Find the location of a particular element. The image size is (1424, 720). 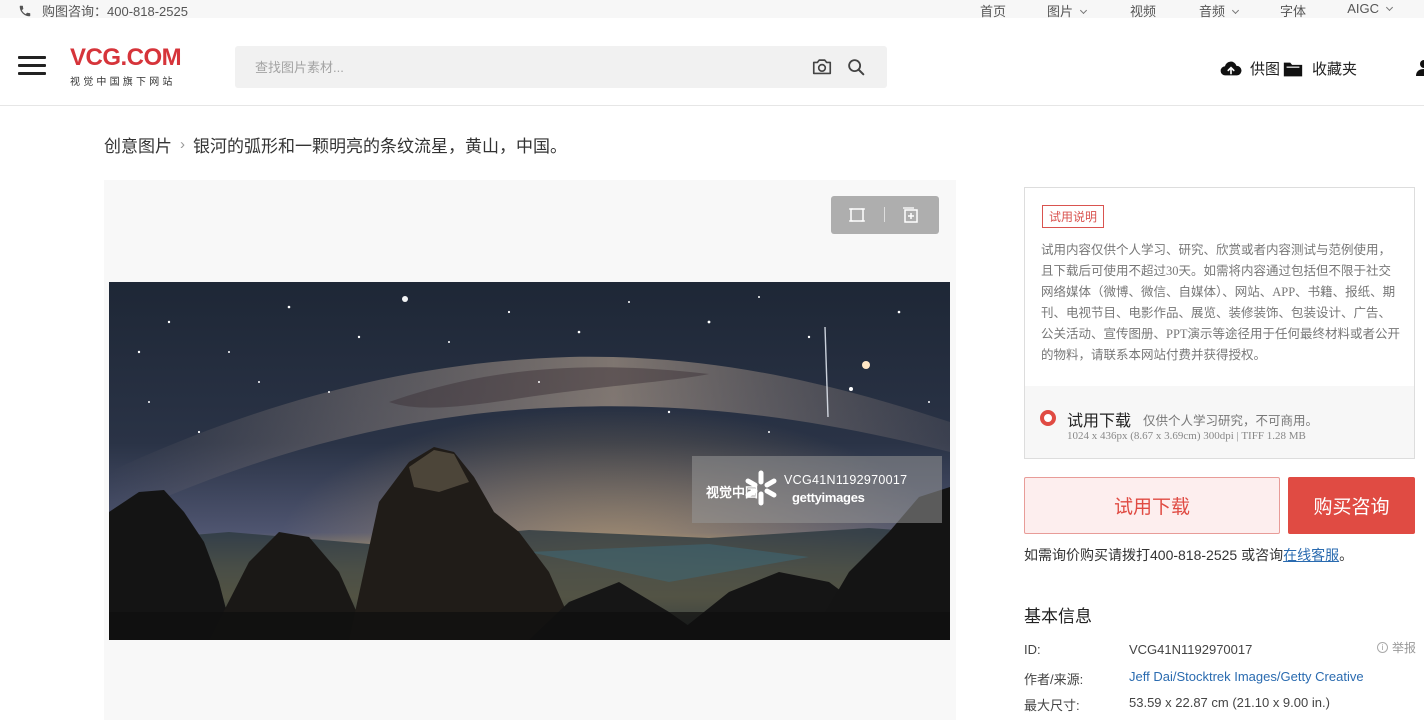

user-icon is located at coordinates (1419, 68).